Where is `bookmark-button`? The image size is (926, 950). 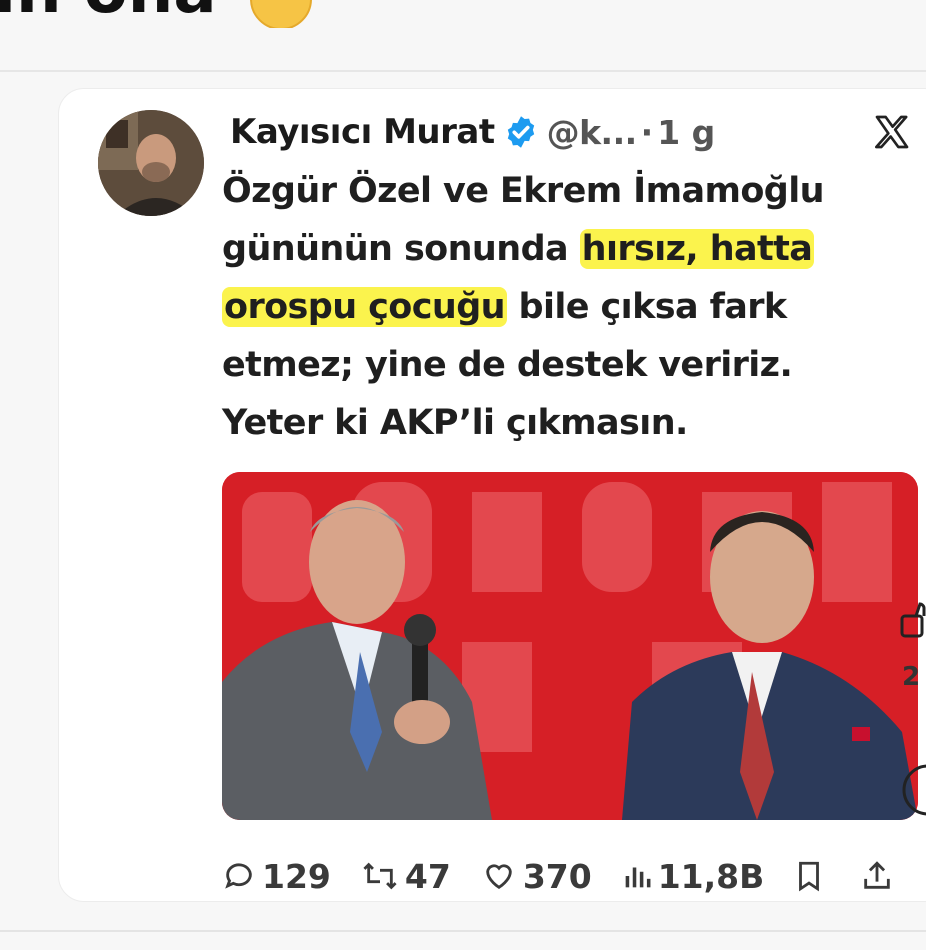
bookmark-button is located at coordinates (812, 876).